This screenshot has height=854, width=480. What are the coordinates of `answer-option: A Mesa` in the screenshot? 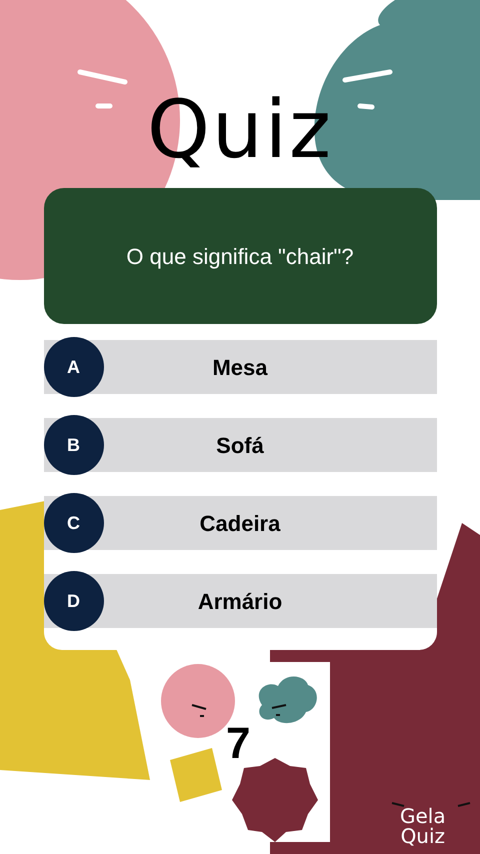 It's located at (240, 367).